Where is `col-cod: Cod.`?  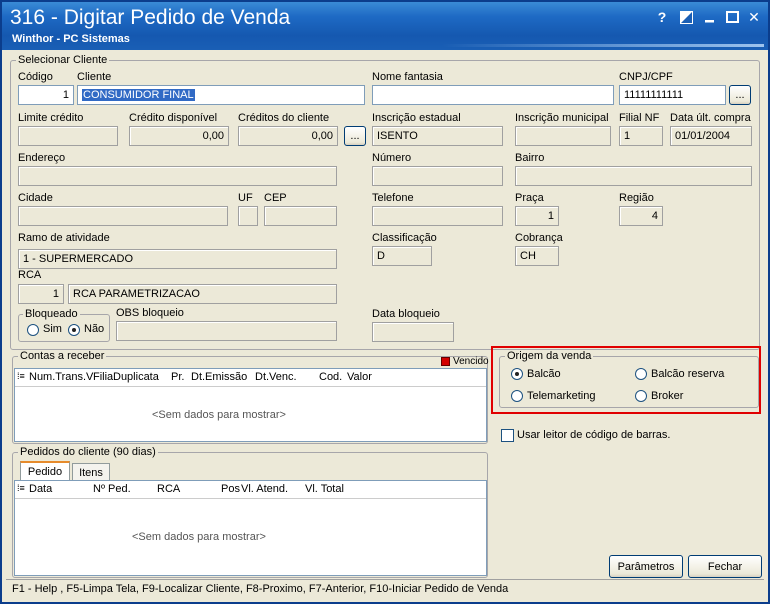 col-cod: Cod. is located at coordinates (330, 377).